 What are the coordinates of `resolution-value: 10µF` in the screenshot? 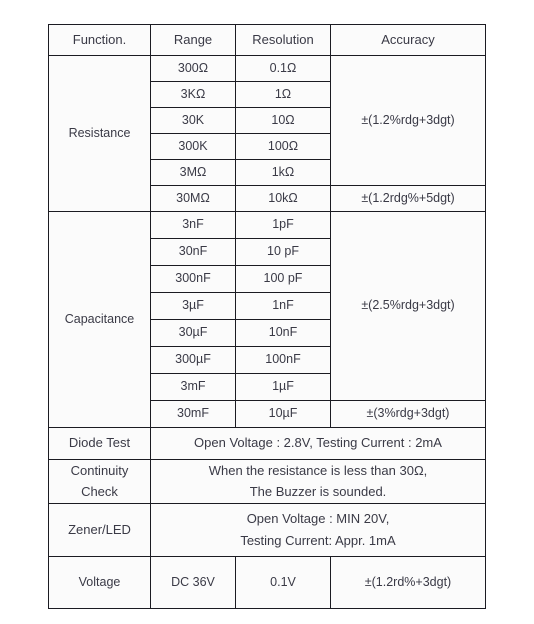 It's located at (283, 414).